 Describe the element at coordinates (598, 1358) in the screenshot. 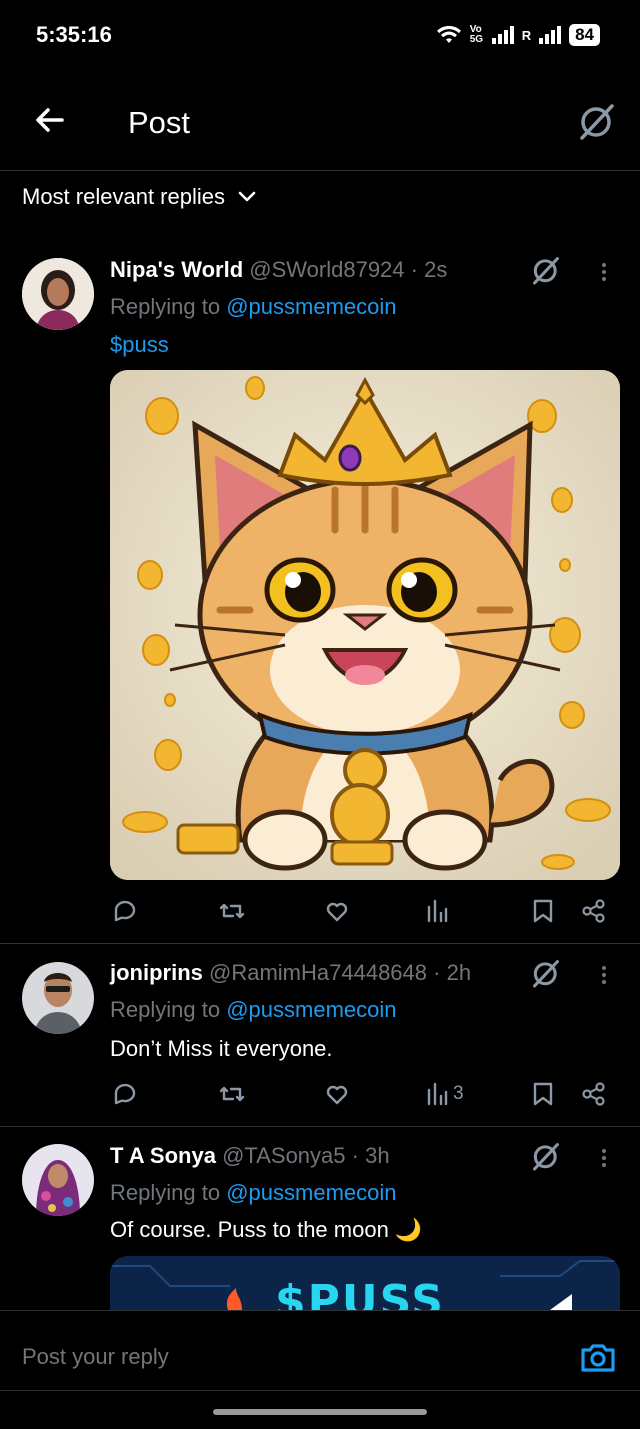

I see `camera-icon` at that location.